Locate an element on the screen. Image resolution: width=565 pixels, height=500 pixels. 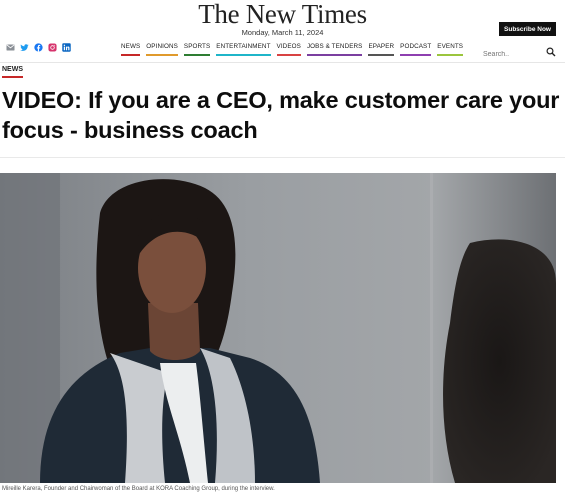
search-icon is located at coordinates (551, 50).